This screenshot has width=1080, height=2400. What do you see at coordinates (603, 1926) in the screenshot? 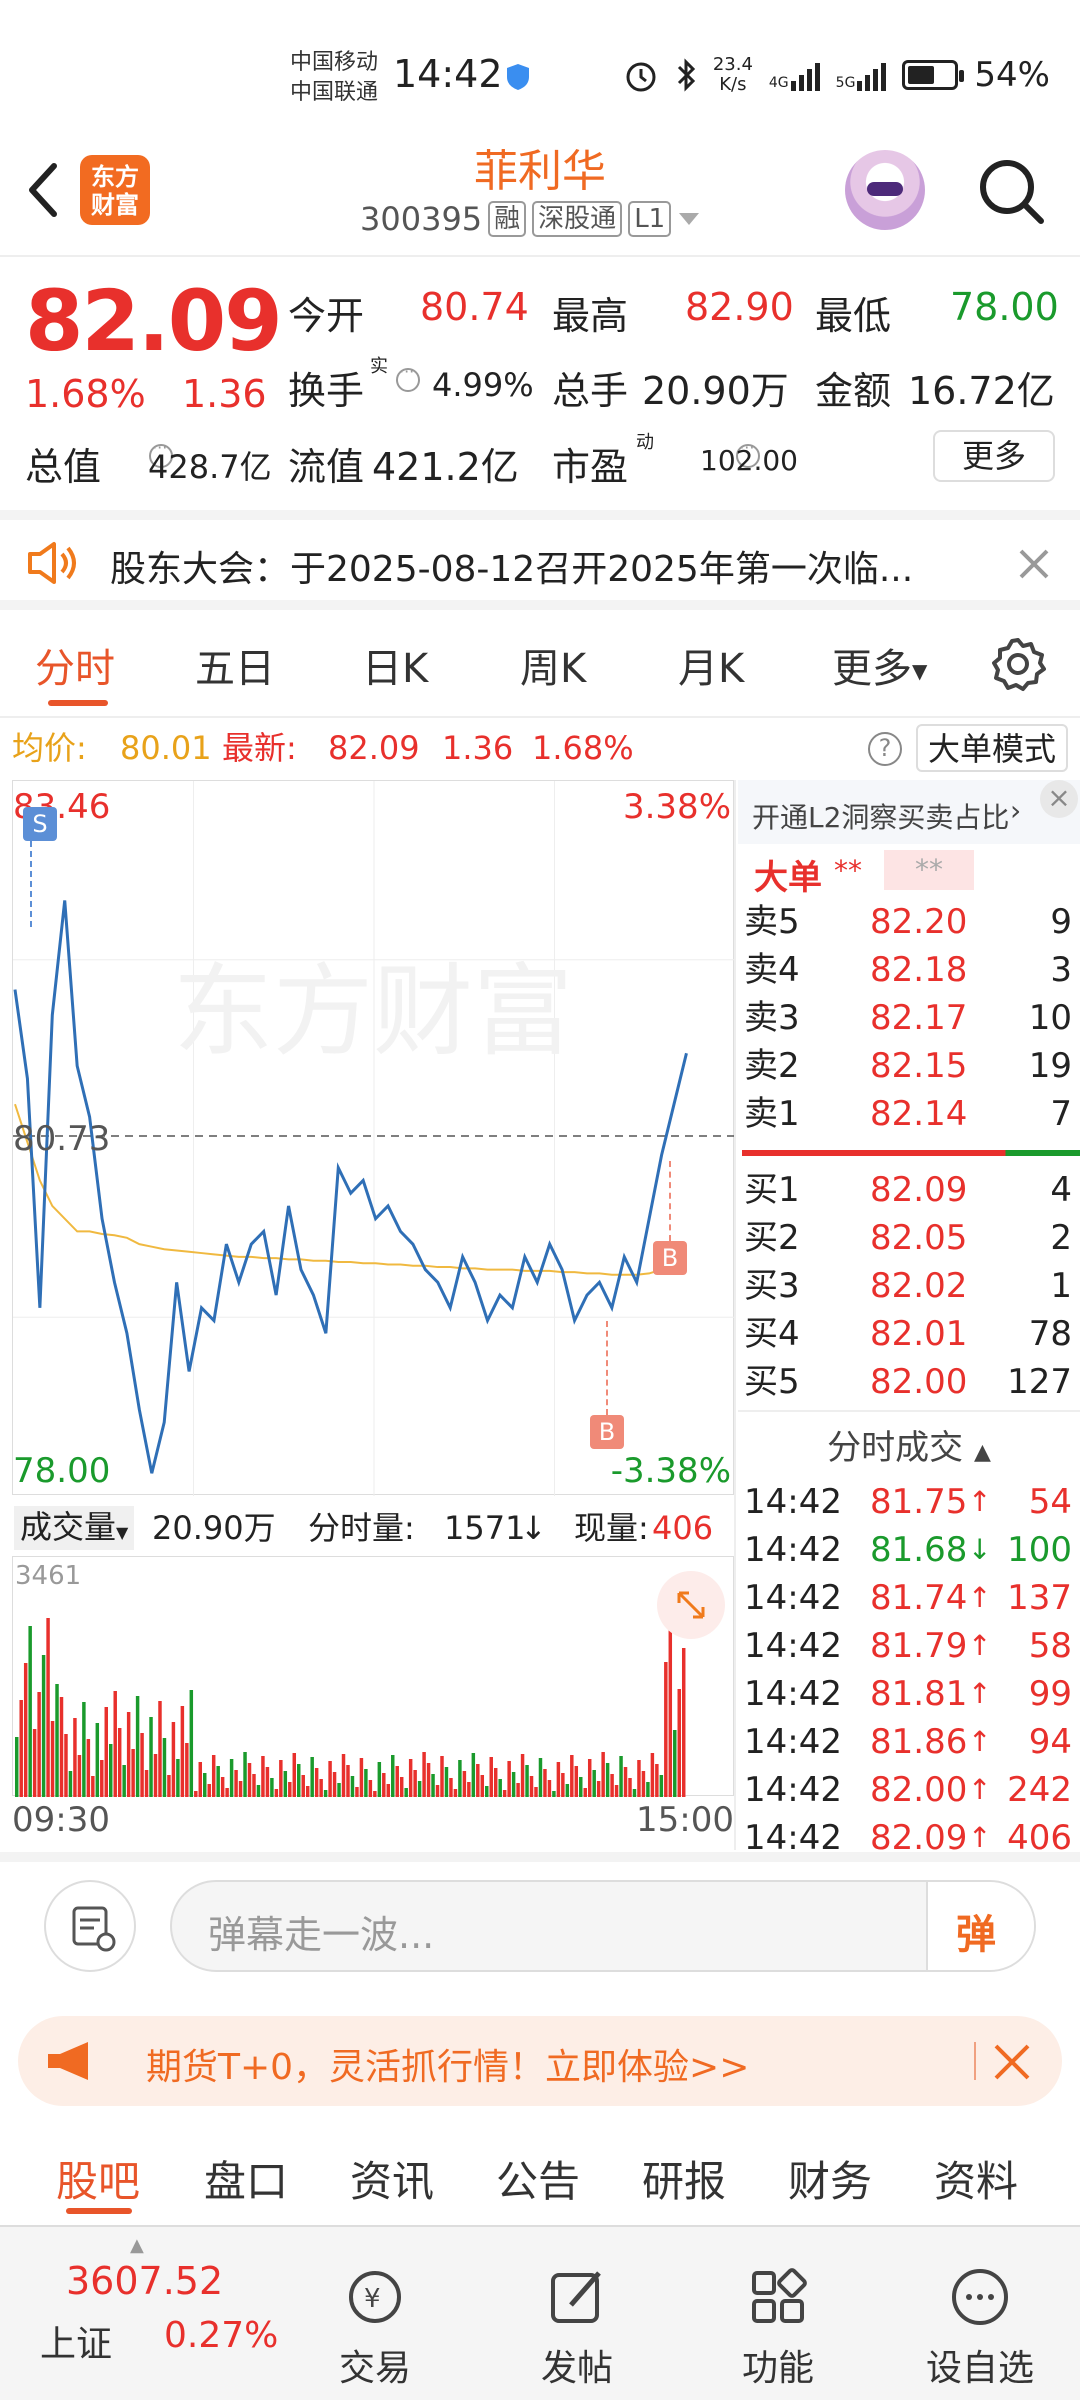
I see `danmu-input: 弹幕走一波... 弹` at bounding box center [603, 1926].